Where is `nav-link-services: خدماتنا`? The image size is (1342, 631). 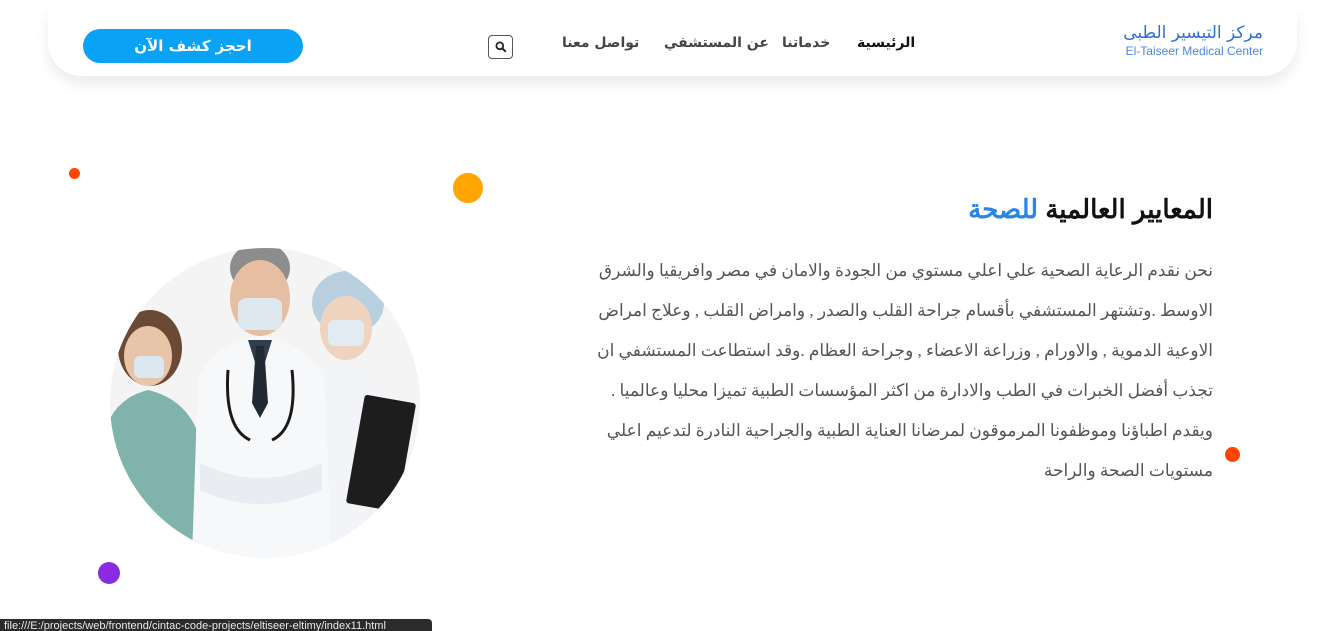 nav-link-services: خدماتنا is located at coordinates (806, 43).